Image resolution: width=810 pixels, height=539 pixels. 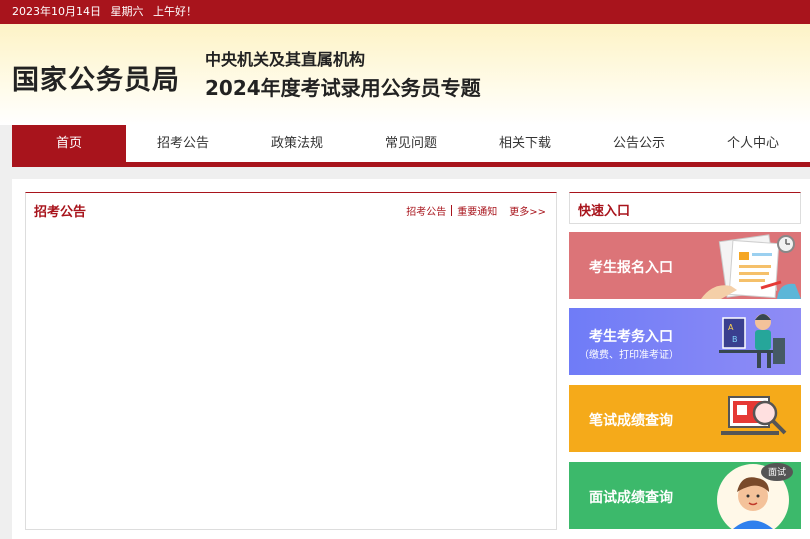 What do you see at coordinates (69, 143) in the screenshot?
I see `nav-home: 首页` at bounding box center [69, 143].